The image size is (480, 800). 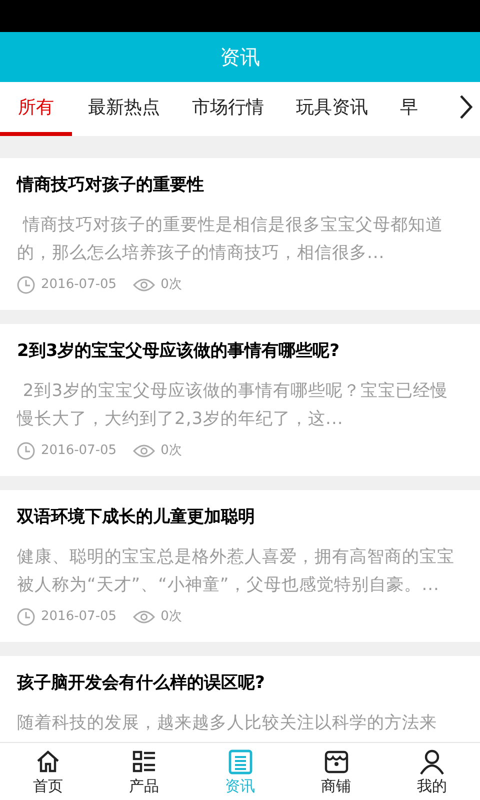 What do you see at coordinates (111, 185) in the screenshot?
I see `article-title: 情商技巧对孩子的重要性` at bounding box center [111, 185].